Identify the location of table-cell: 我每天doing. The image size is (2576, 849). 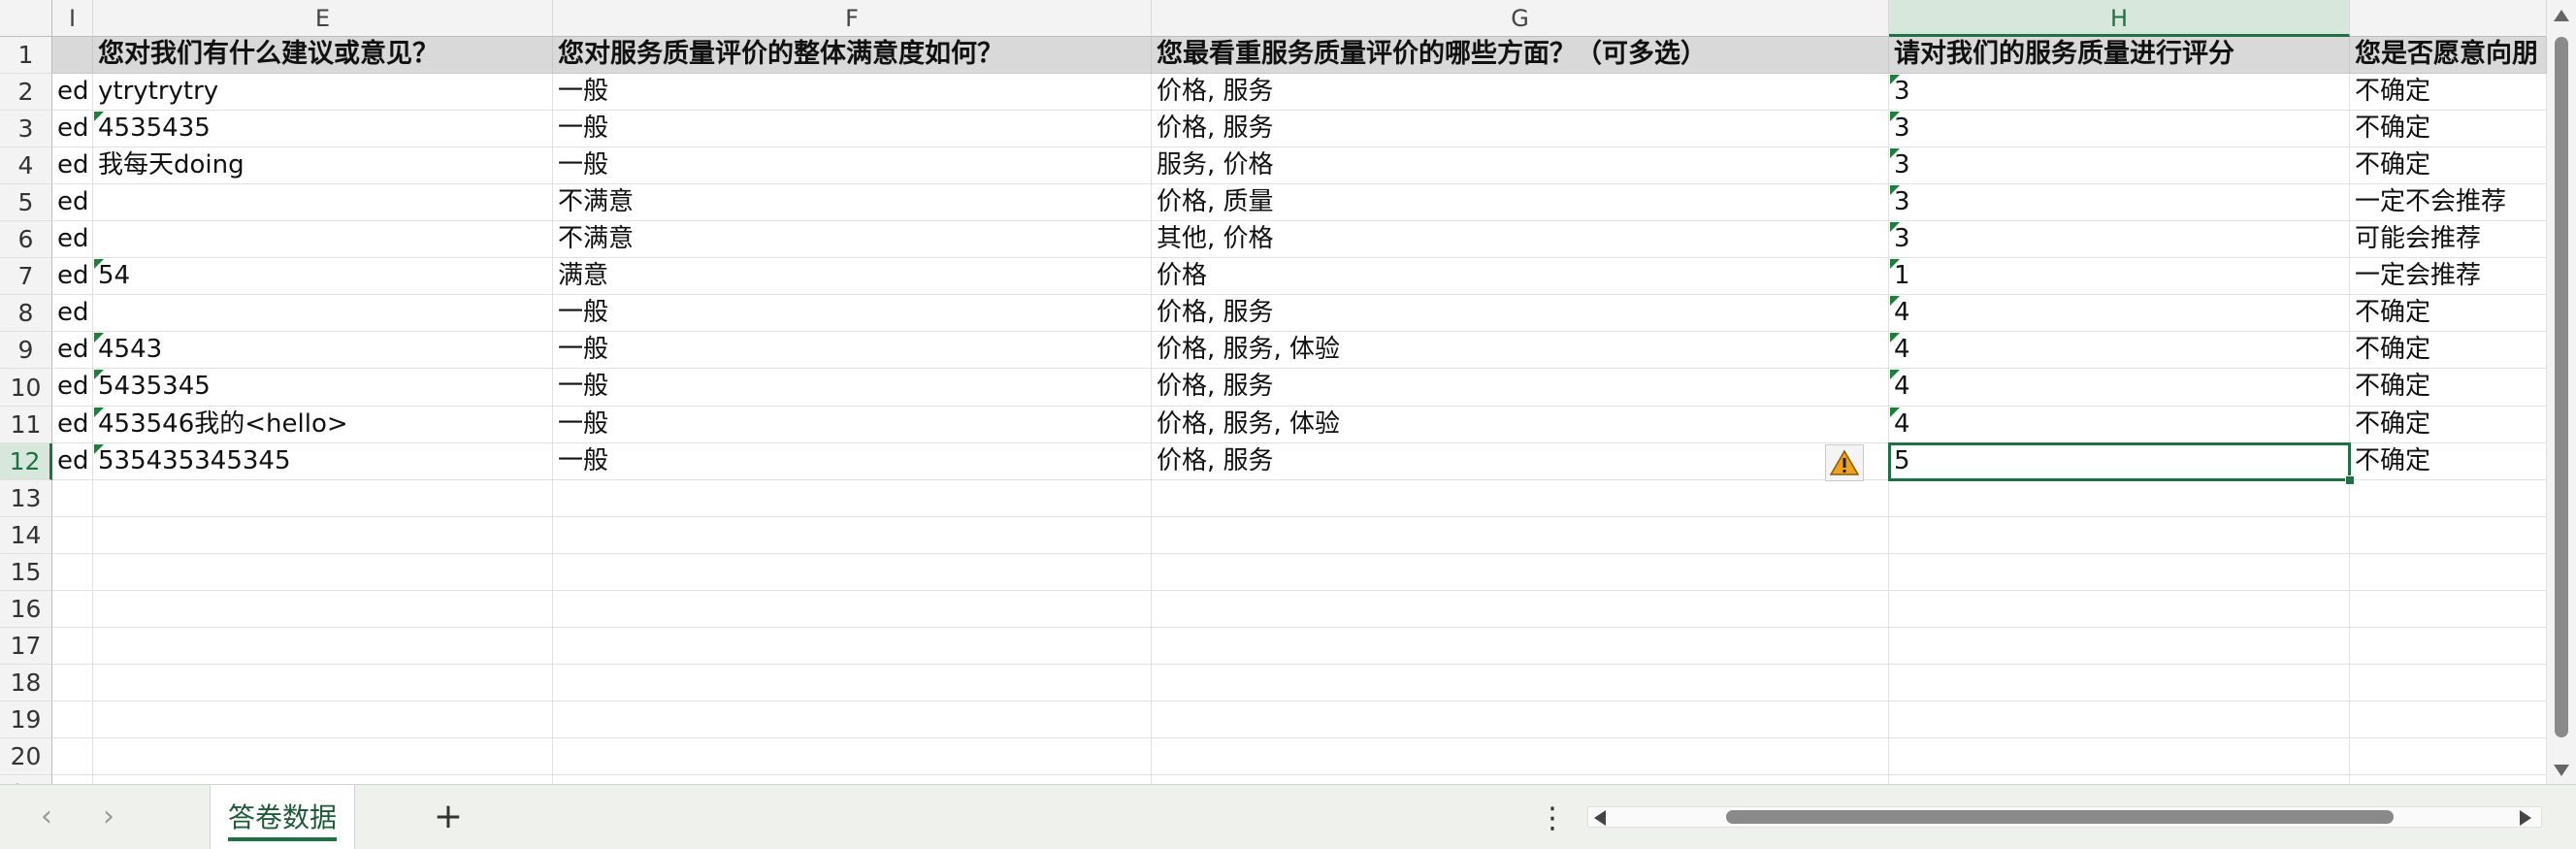
(323, 165).